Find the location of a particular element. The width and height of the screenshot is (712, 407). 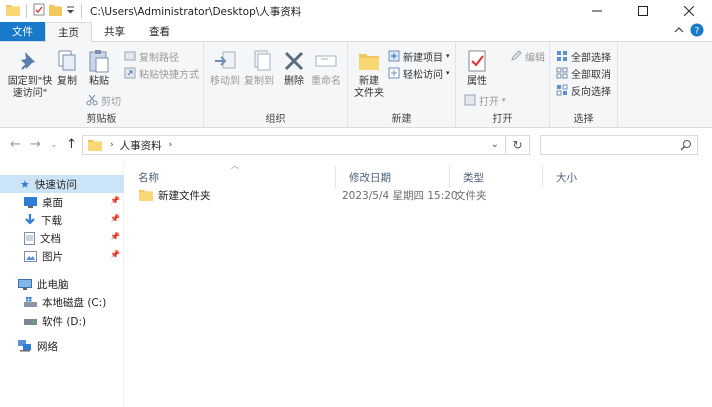

document-icon is located at coordinates (29, 238).